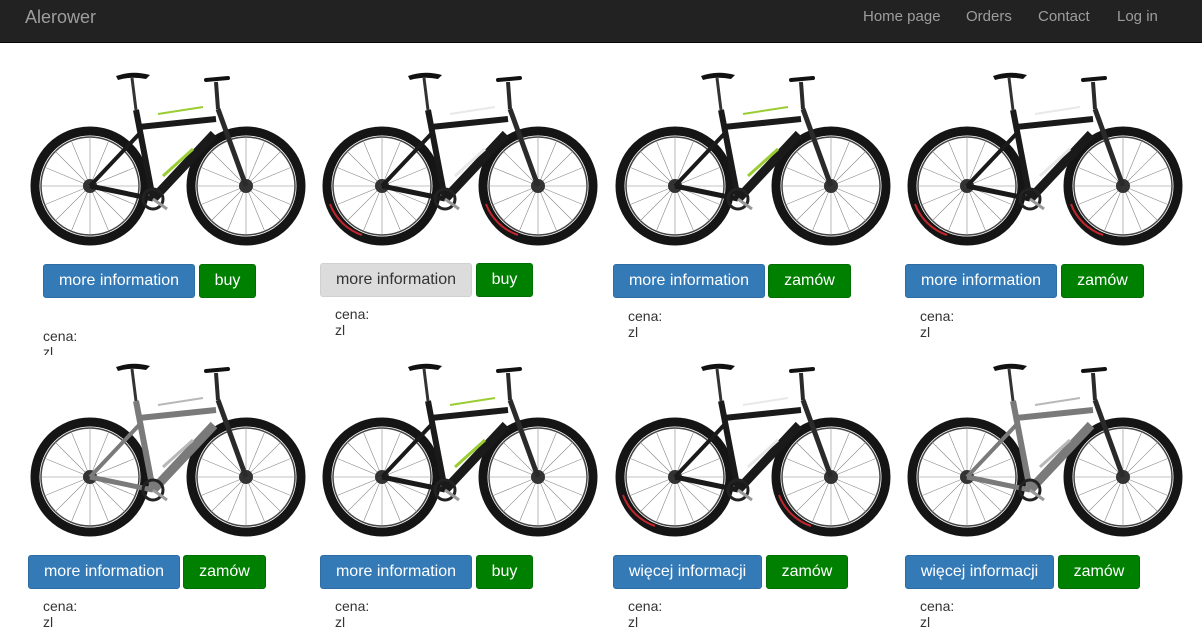 This screenshot has height=630, width=1202. What do you see at coordinates (60, 17) in the screenshot?
I see `brand-logo: Alerower` at bounding box center [60, 17].